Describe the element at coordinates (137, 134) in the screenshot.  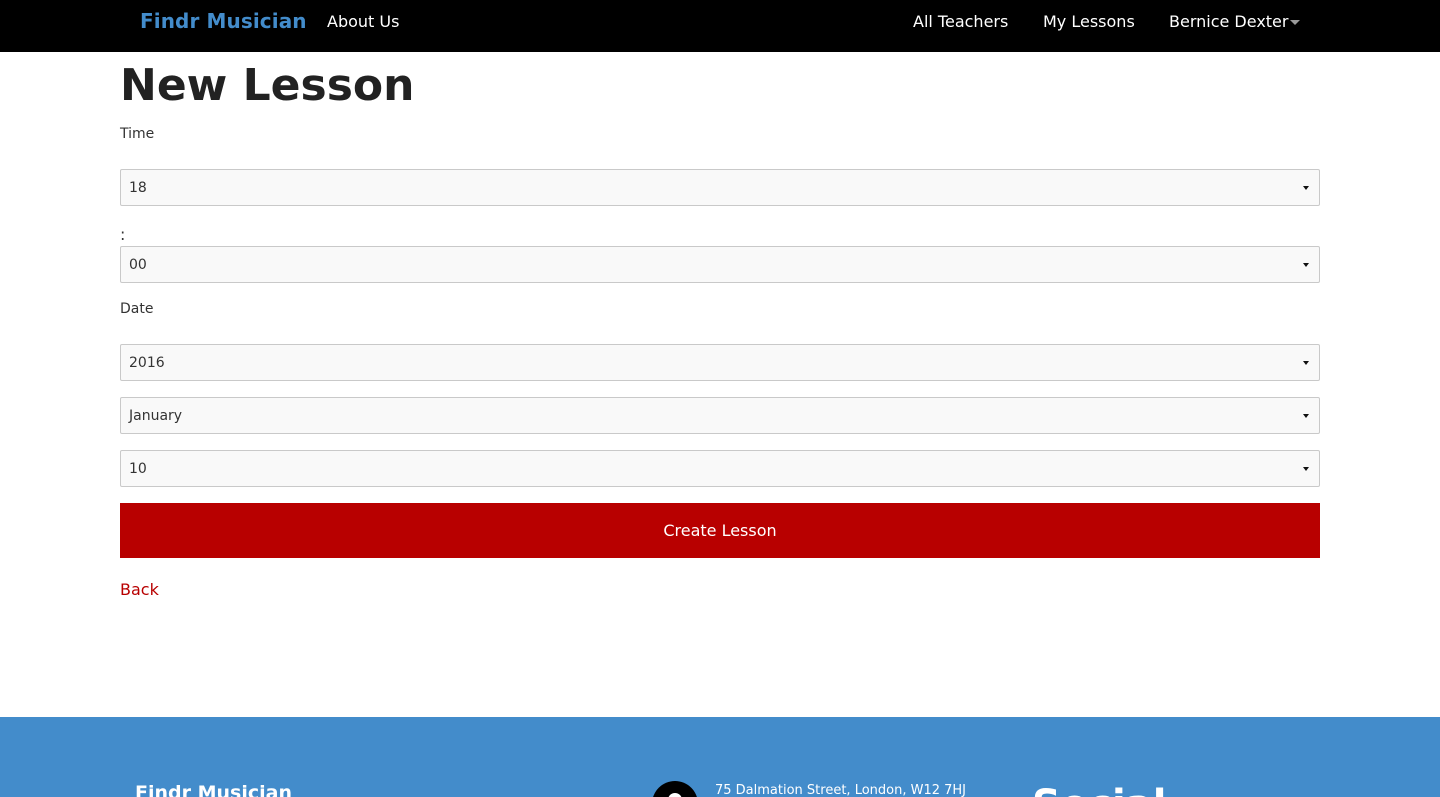
I see `time-label: Time` at that location.